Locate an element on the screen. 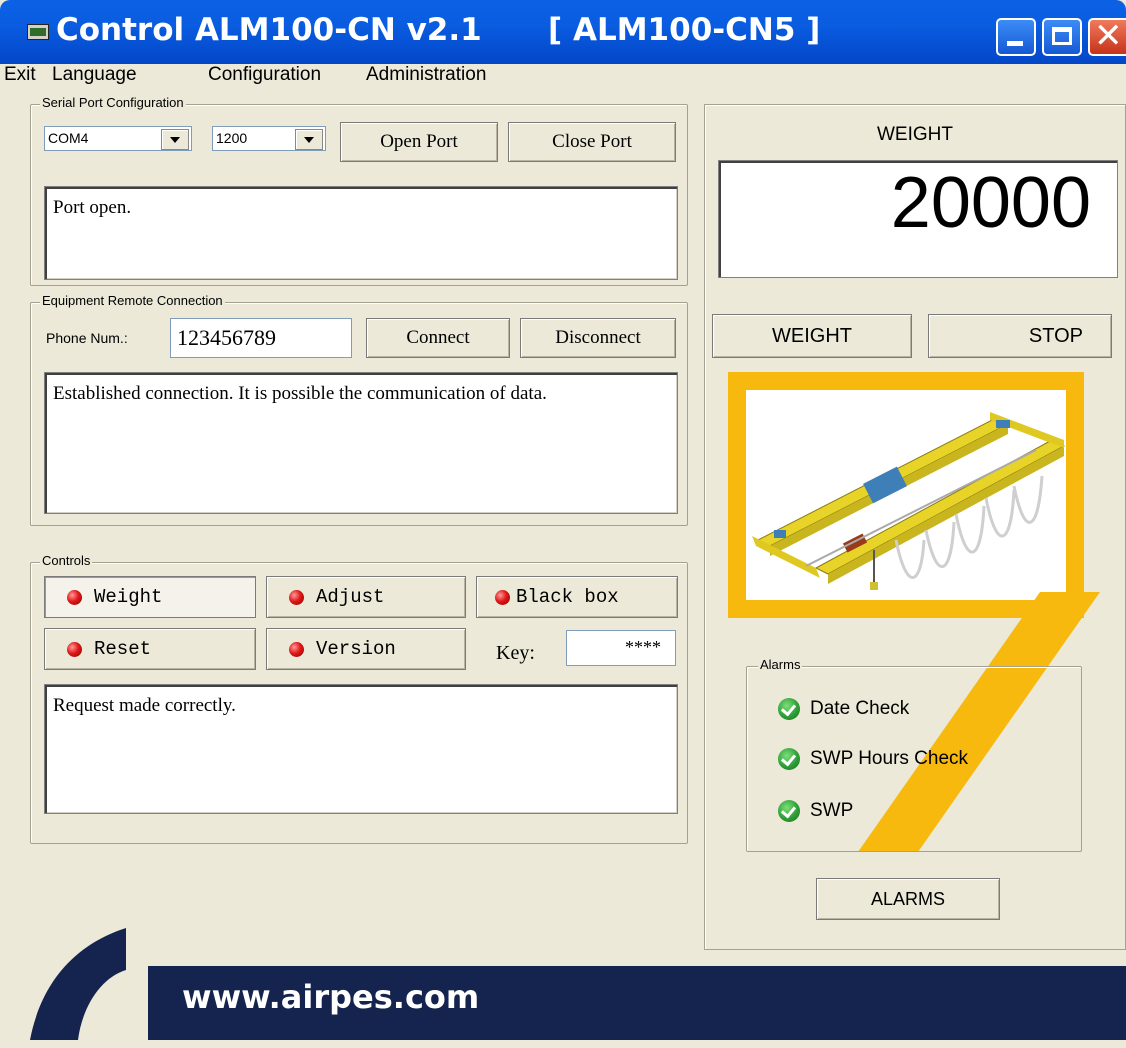  menu-exit: Exit is located at coordinates (20, 75).